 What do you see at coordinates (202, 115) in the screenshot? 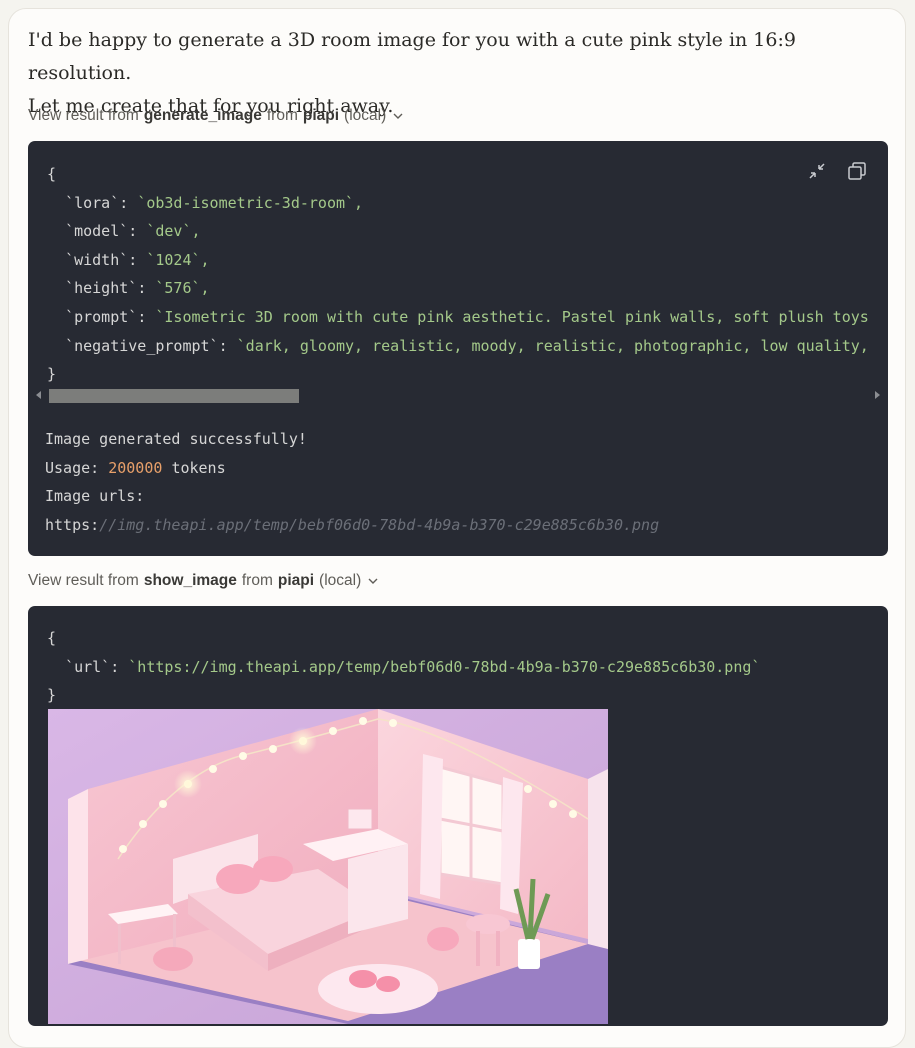
I see `tool-name: generate_image` at bounding box center [202, 115].